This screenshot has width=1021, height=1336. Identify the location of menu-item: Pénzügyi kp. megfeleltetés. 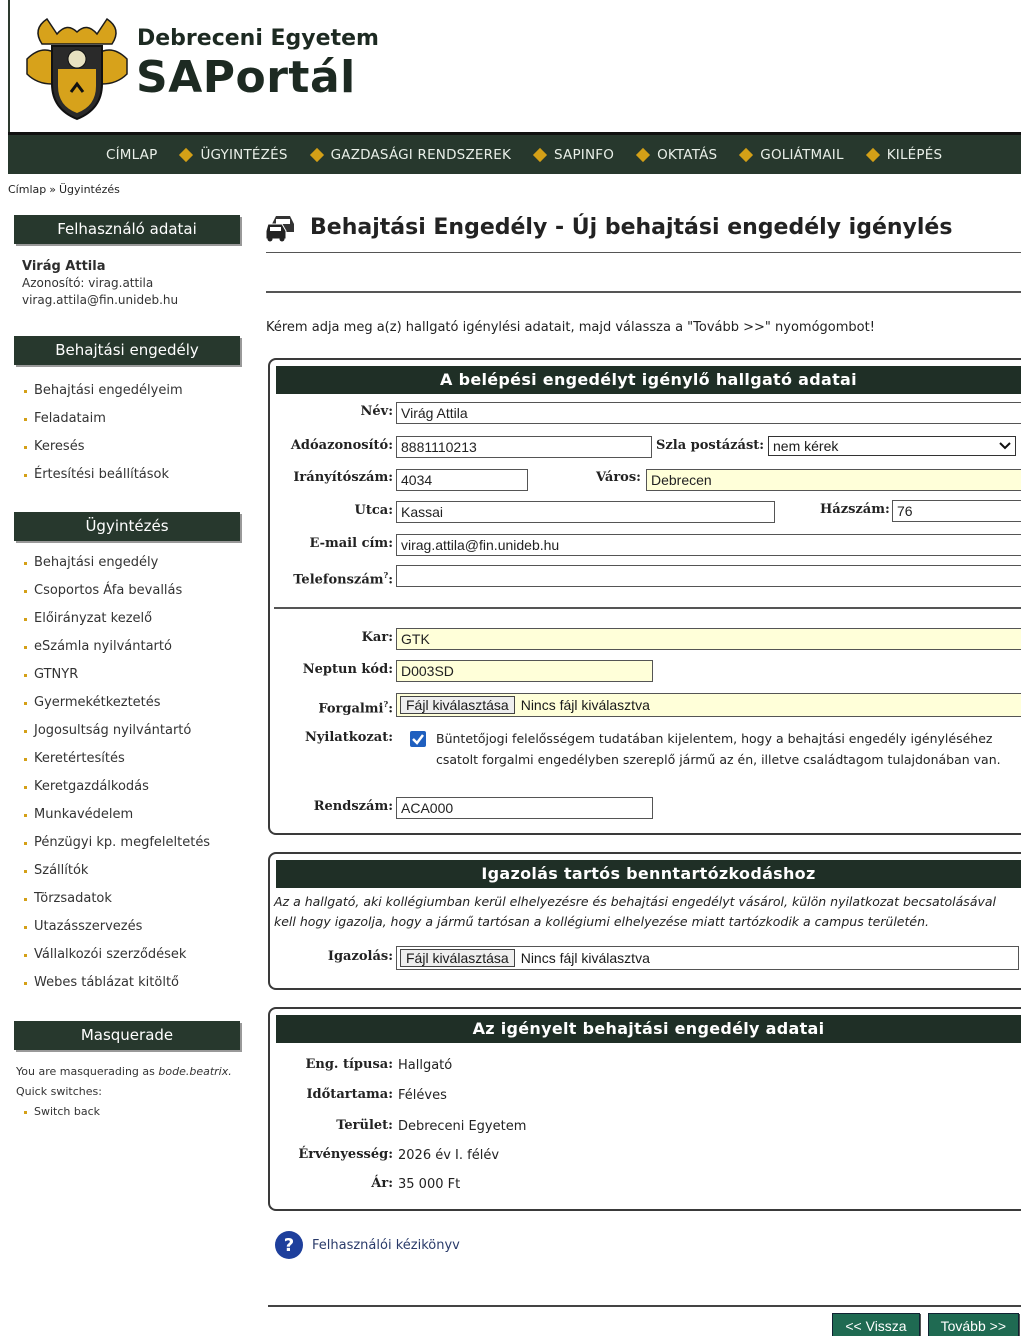
(132, 843).